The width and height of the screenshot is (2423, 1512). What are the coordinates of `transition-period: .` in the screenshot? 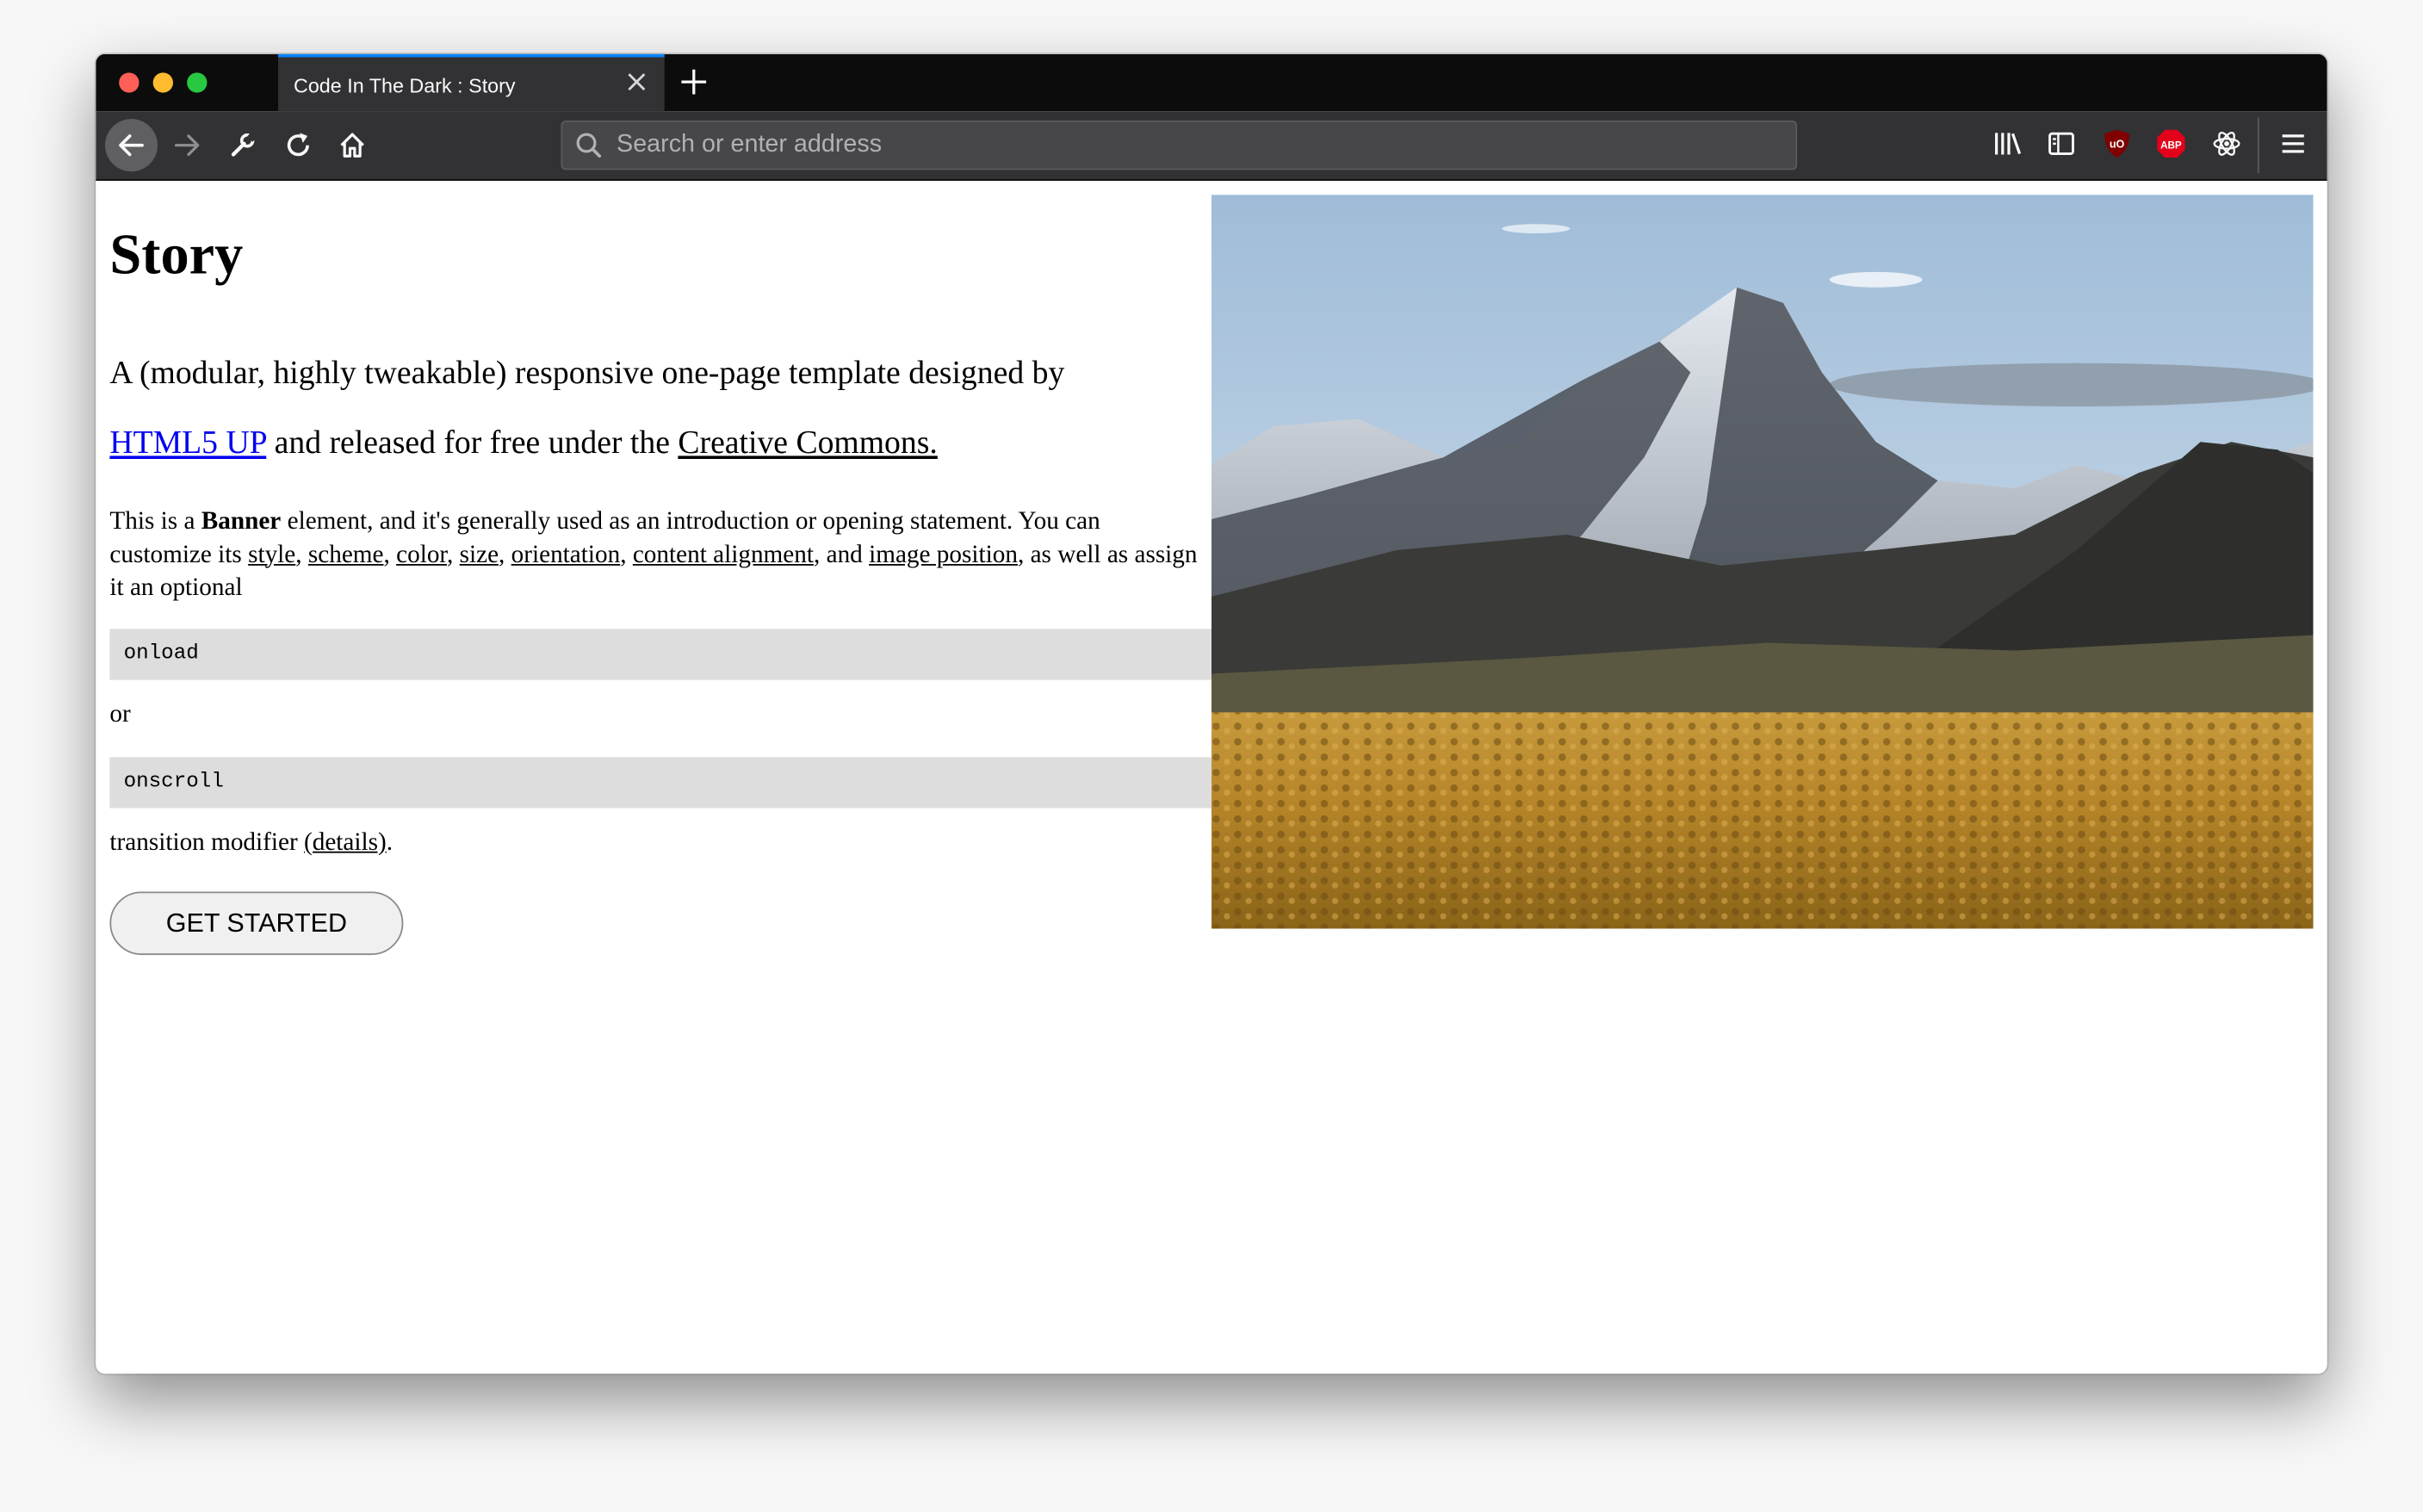 It's located at (390, 842).